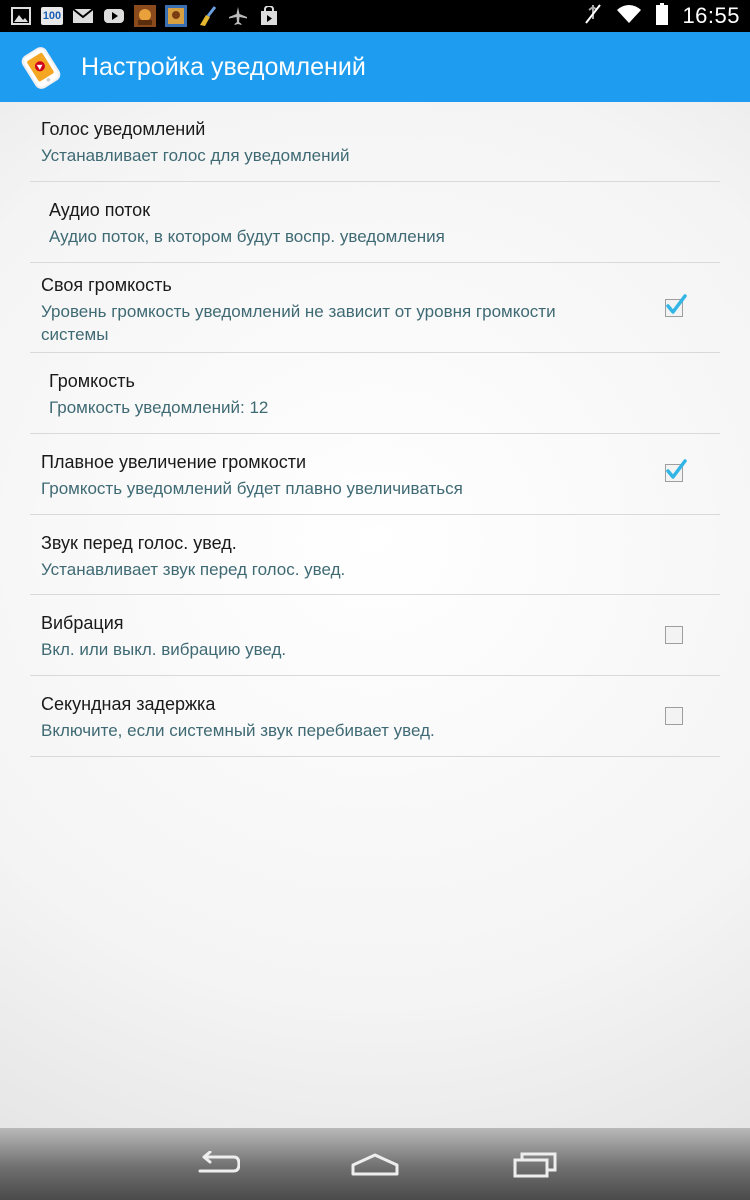 The height and width of the screenshot is (1200, 750). Describe the element at coordinates (128, 704) in the screenshot. I see `pref-title: Секундная задержка` at that location.